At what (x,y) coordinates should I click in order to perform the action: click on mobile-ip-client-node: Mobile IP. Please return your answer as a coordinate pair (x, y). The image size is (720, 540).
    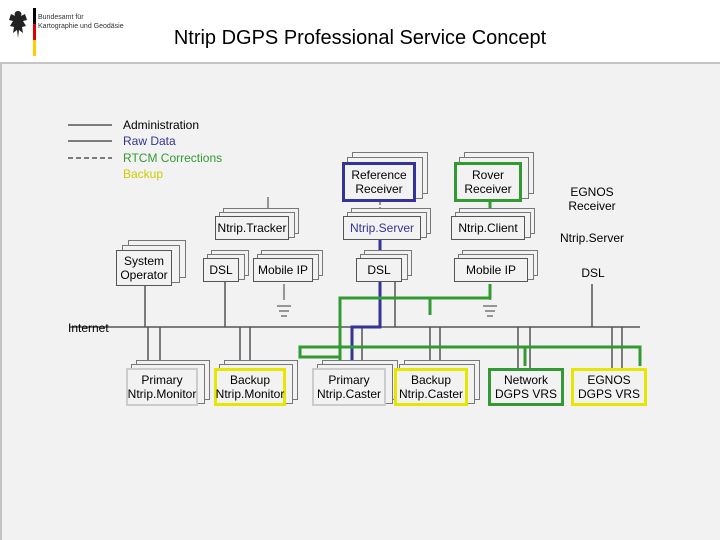
    Looking at the image, I should click on (496, 267).